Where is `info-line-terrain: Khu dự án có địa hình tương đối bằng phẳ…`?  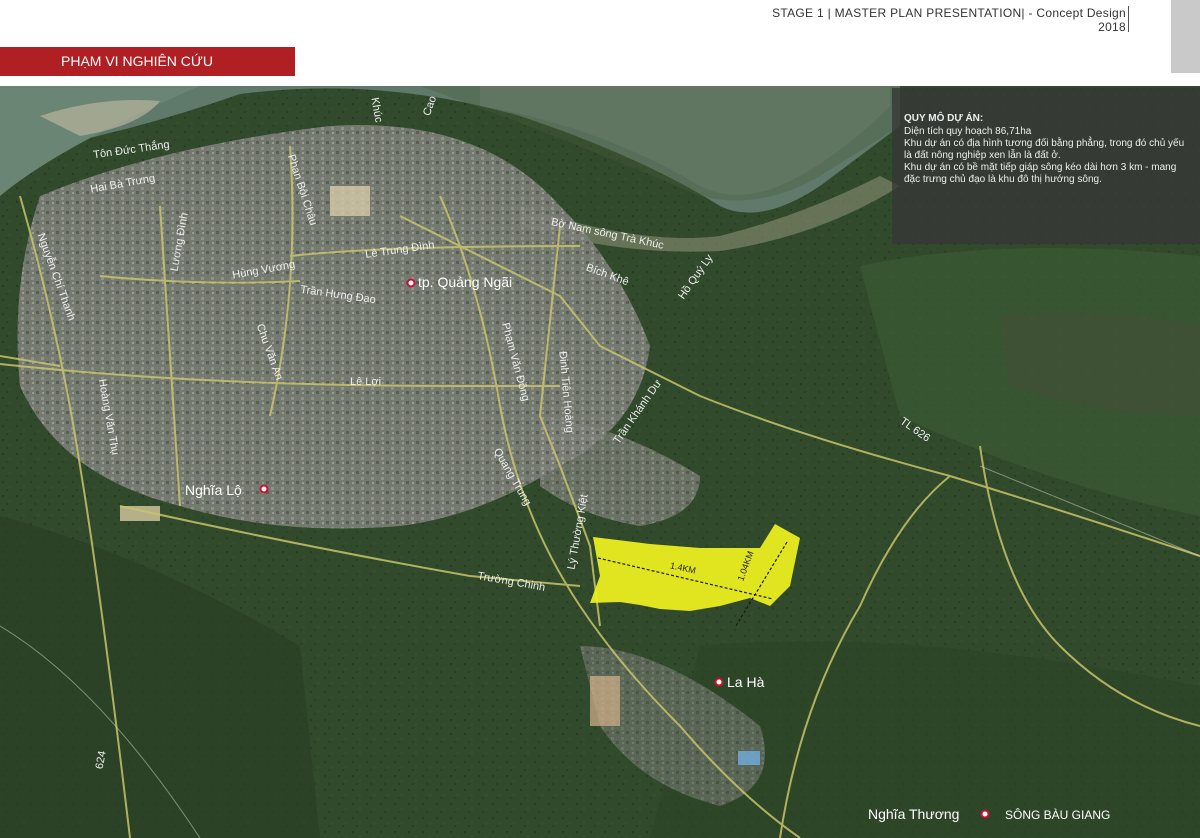 info-line-terrain: Khu dự án có địa hình tương đối bằng phẳ… is located at coordinates (1044, 149).